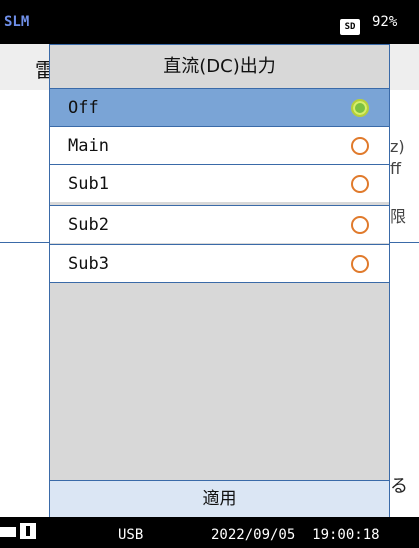 This screenshot has height=548, width=419. What do you see at coordinates (219, 183) in the screenshot?
I see `option-sub1: Sub1` at bounding box center [219, 183].